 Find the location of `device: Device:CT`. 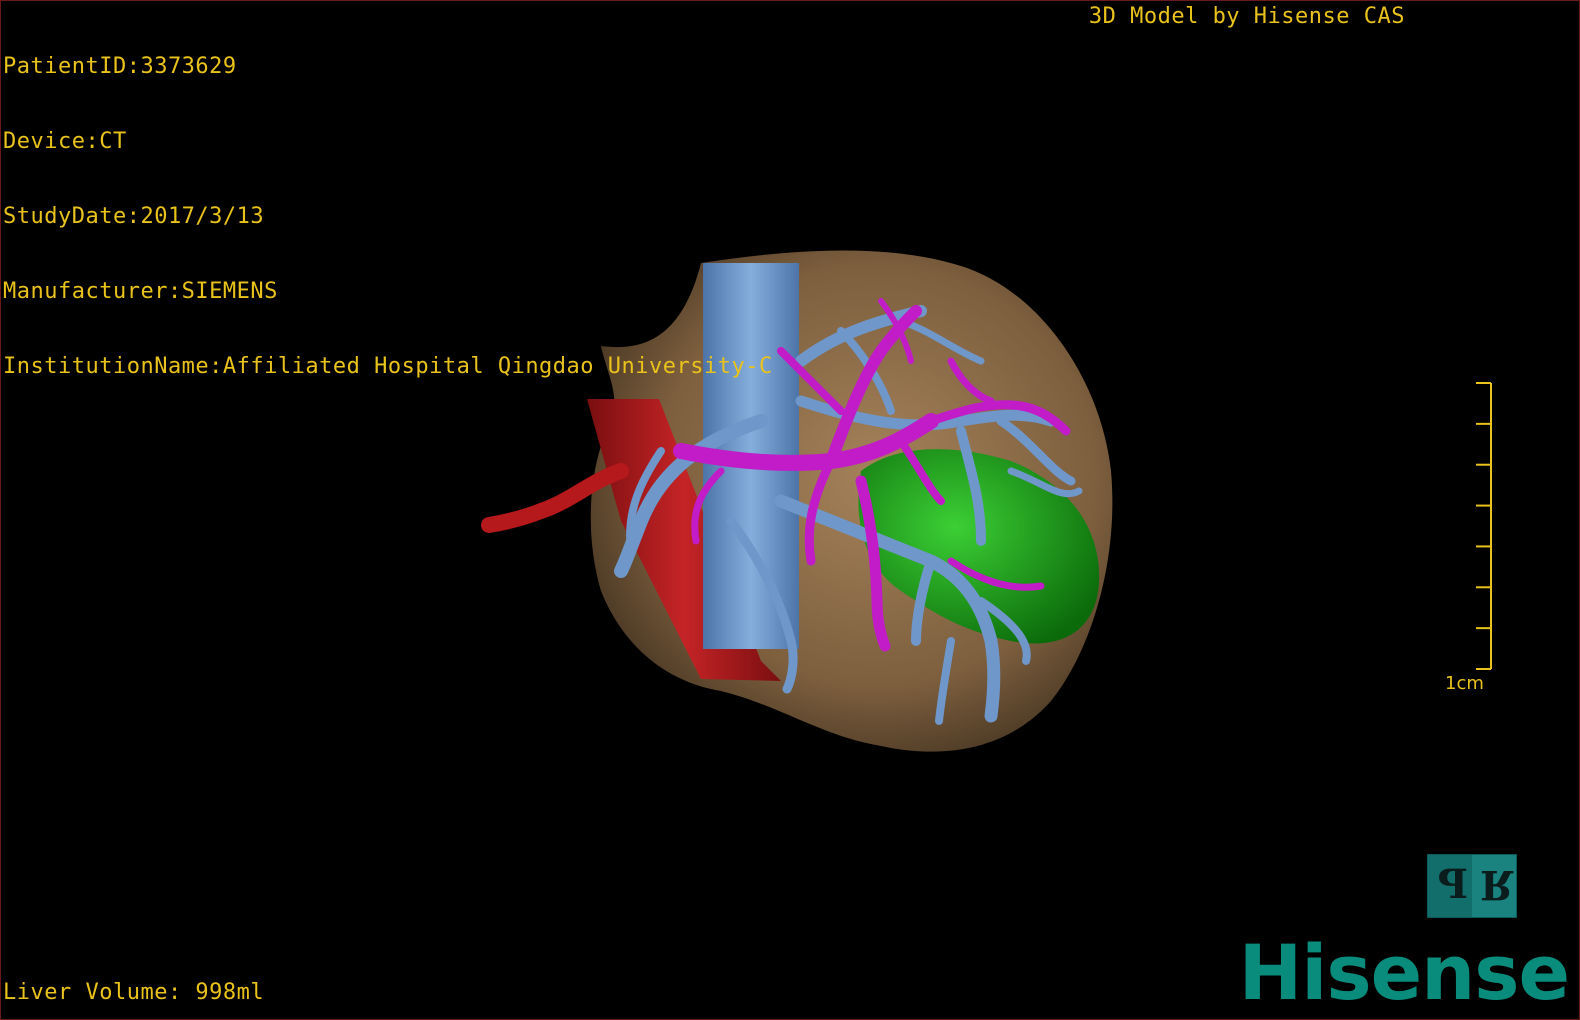

device: Device:CT is located at coordinates (65, 141).